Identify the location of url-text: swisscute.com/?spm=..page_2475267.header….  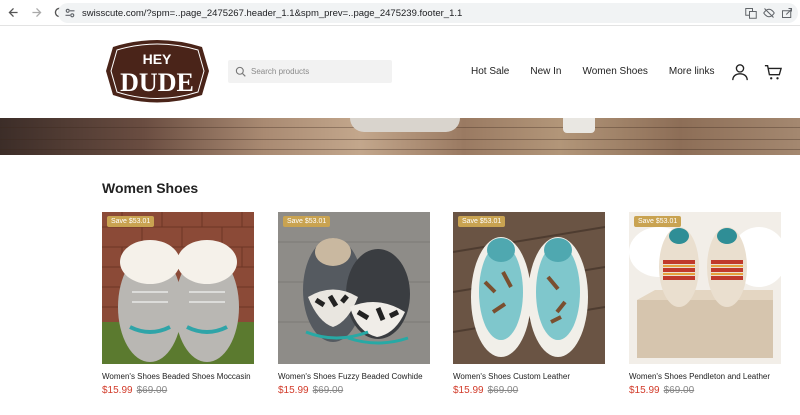
(272, 13).